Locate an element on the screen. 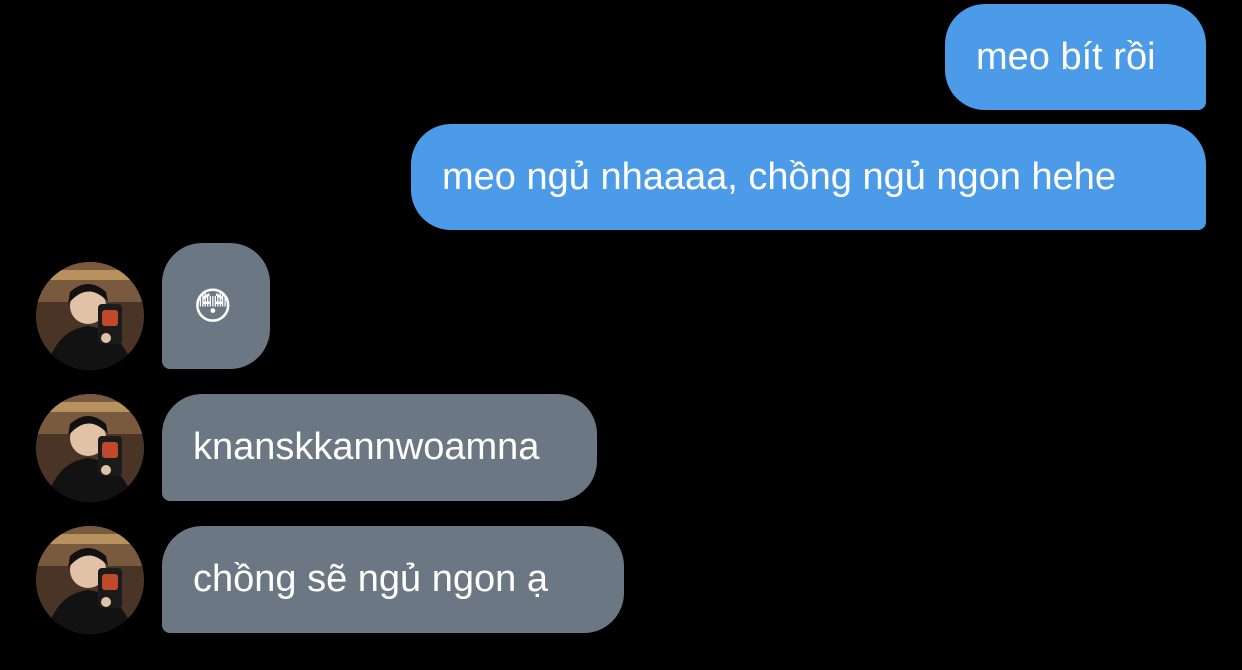  message-text: knanskkannwoamna is located at coordinates (366, 447).